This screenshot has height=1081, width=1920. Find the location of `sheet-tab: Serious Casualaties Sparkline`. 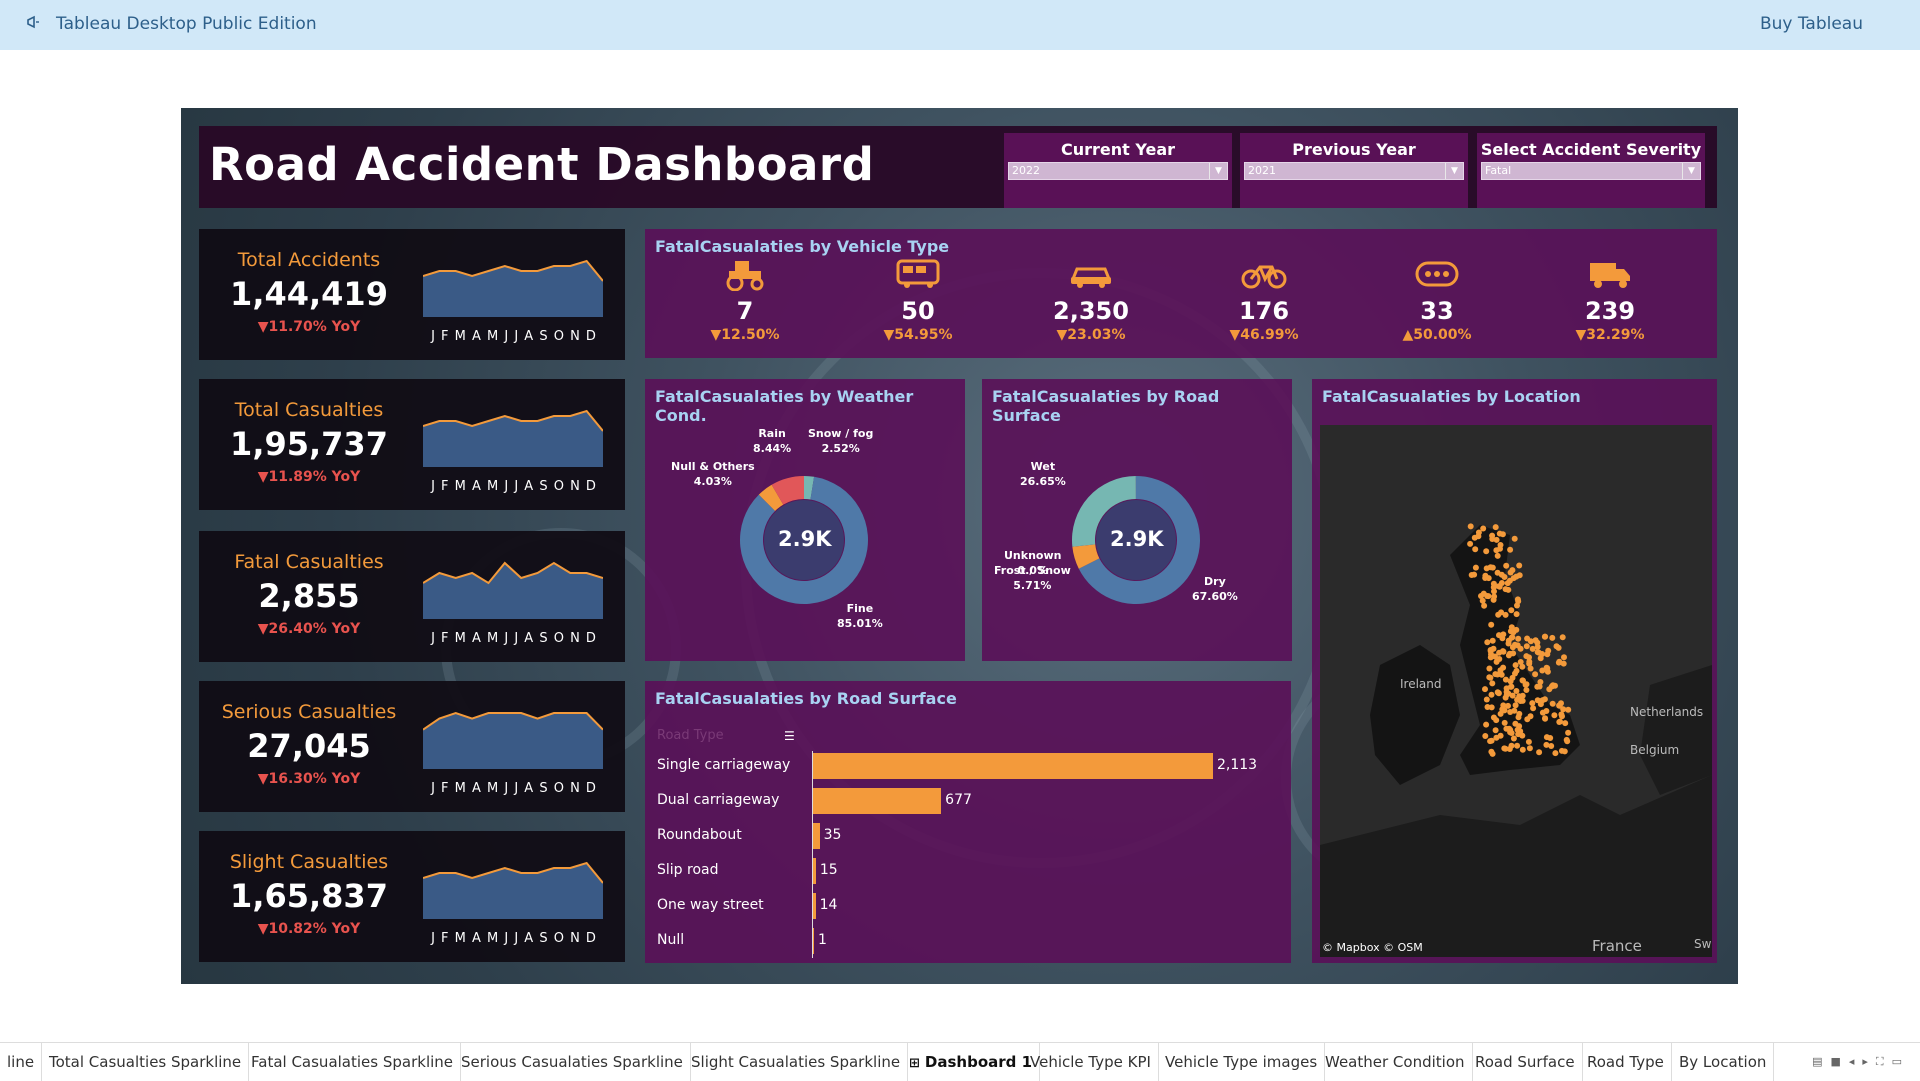

sheet-tab: Serious Casualaties Sparkline is located at coordinates (572, 1062).